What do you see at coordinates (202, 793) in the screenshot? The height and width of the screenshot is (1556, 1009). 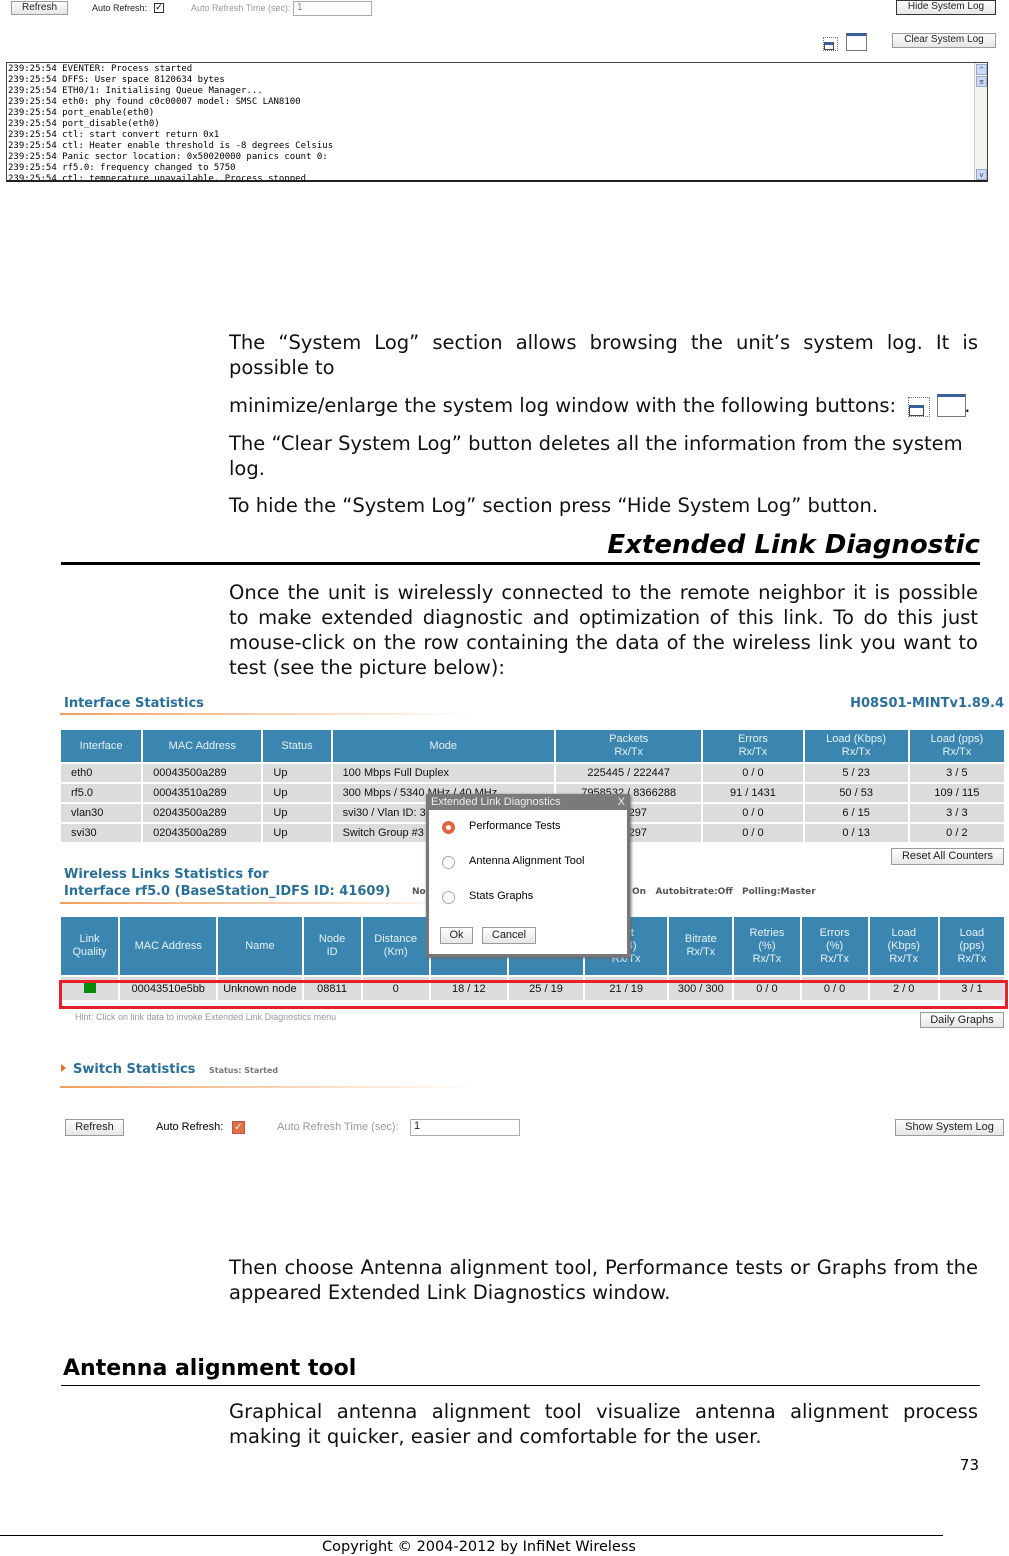 I see `table-cell: 00043510a289` at bounding box center [202, 793].